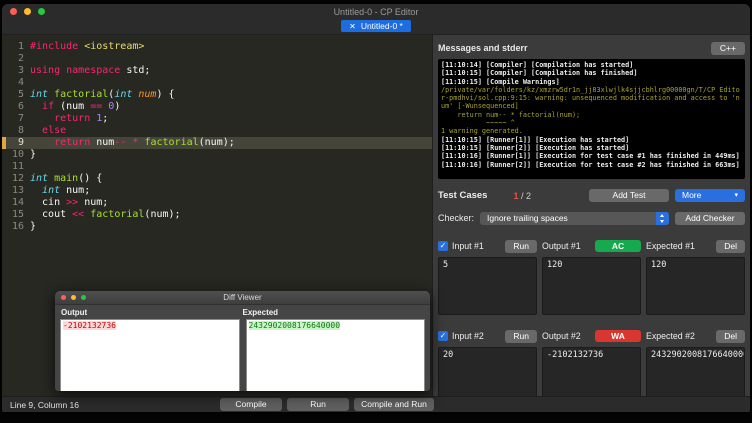 The width and height of the screenshot is (752, 423). Describe the element at coordinates (150, 355) in the screenshot. I see `diff-output-pane: -2102132736` at that location.